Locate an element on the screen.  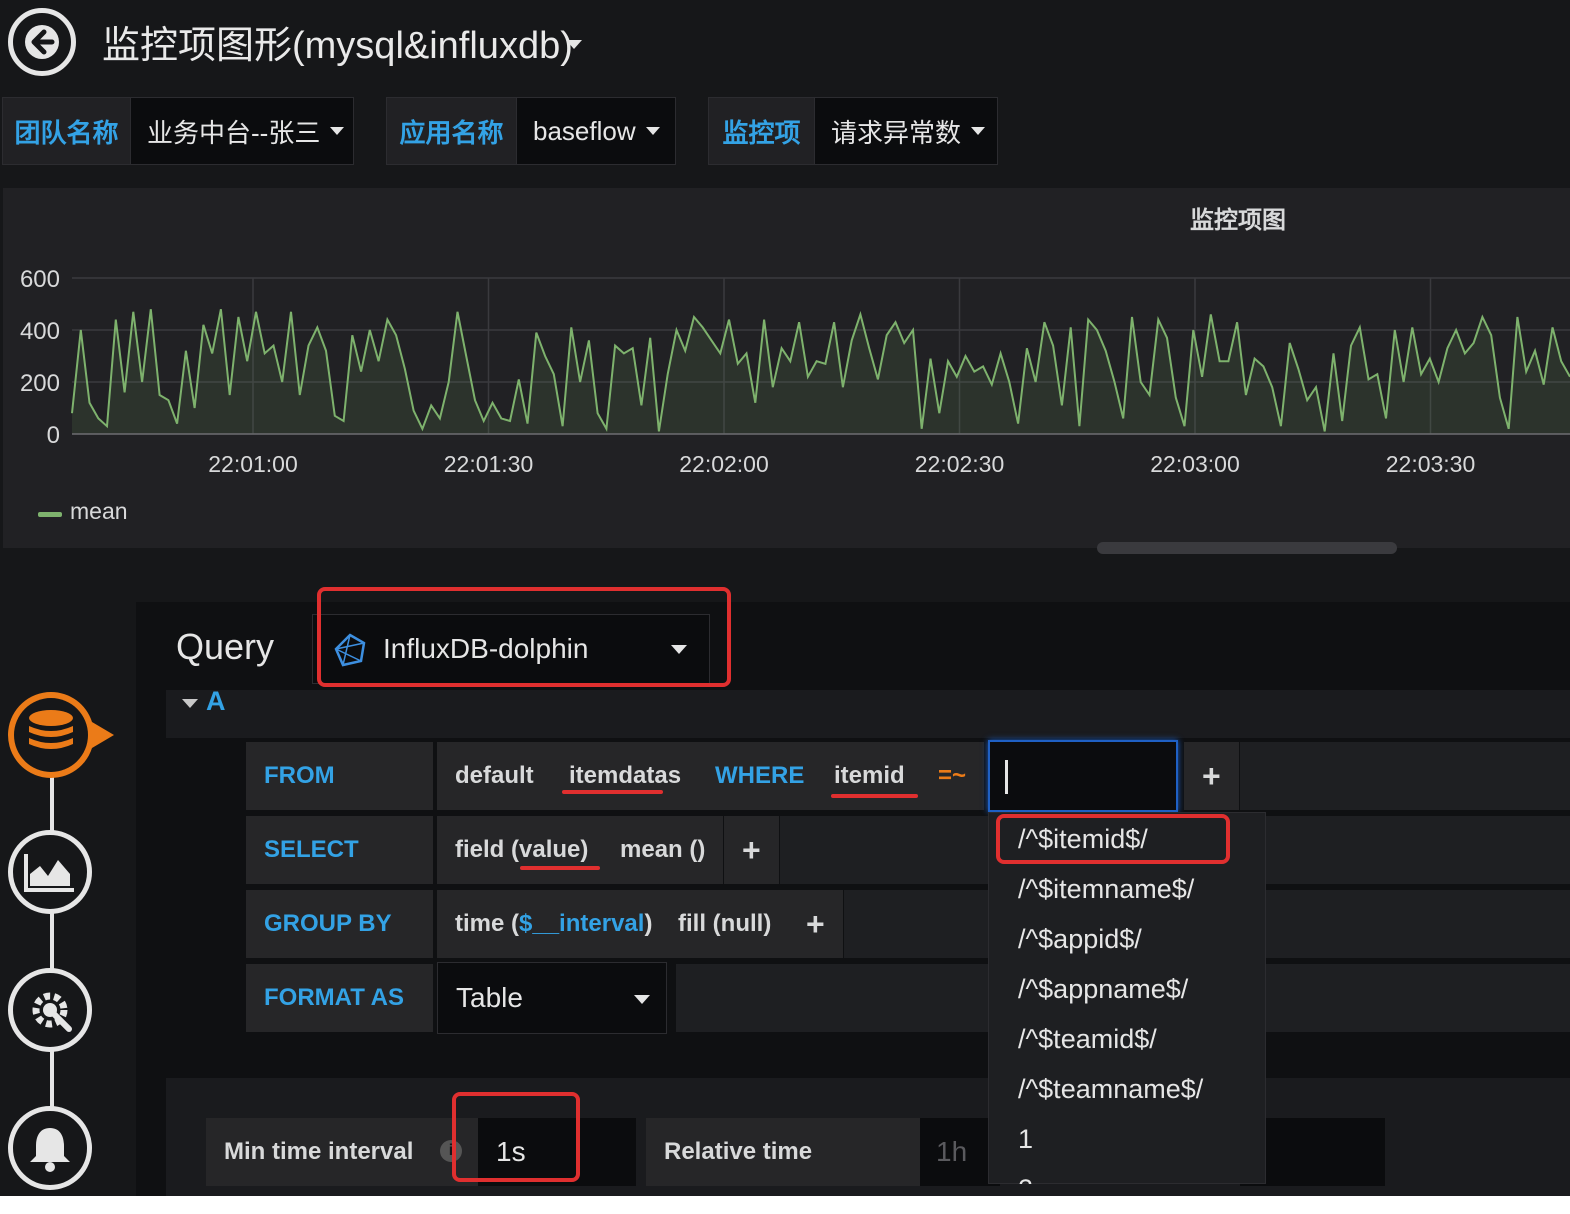
group-by-fill-segment: fill (null) is located at coordinates (725, 924).